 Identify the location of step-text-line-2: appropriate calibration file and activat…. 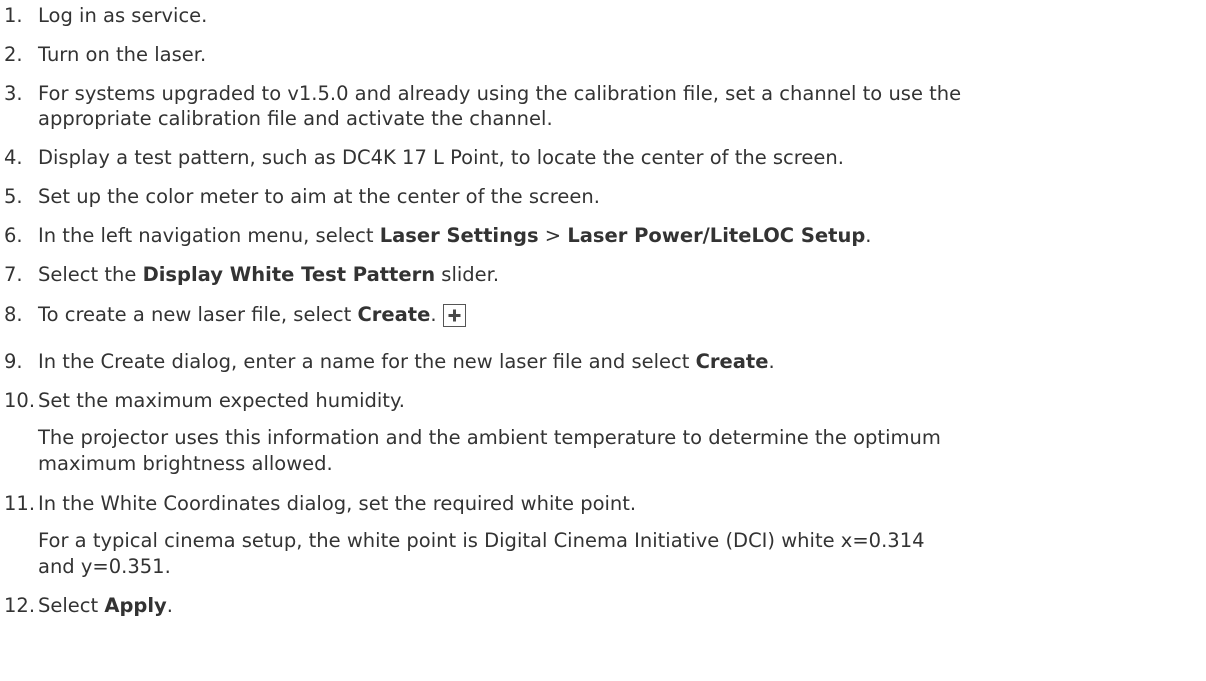
(295, 118).